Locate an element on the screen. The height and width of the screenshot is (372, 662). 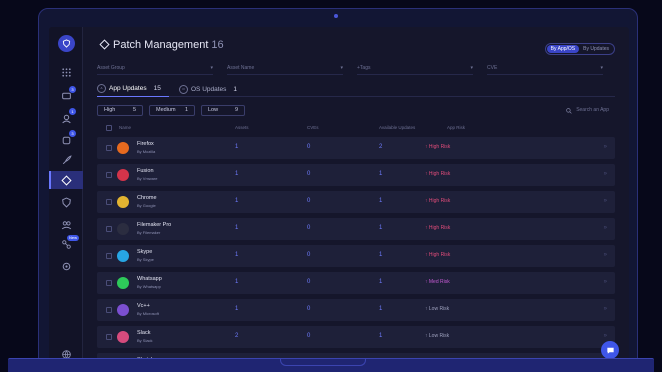
asset-group-label: Asset Group is located at coordinates (111, 68).